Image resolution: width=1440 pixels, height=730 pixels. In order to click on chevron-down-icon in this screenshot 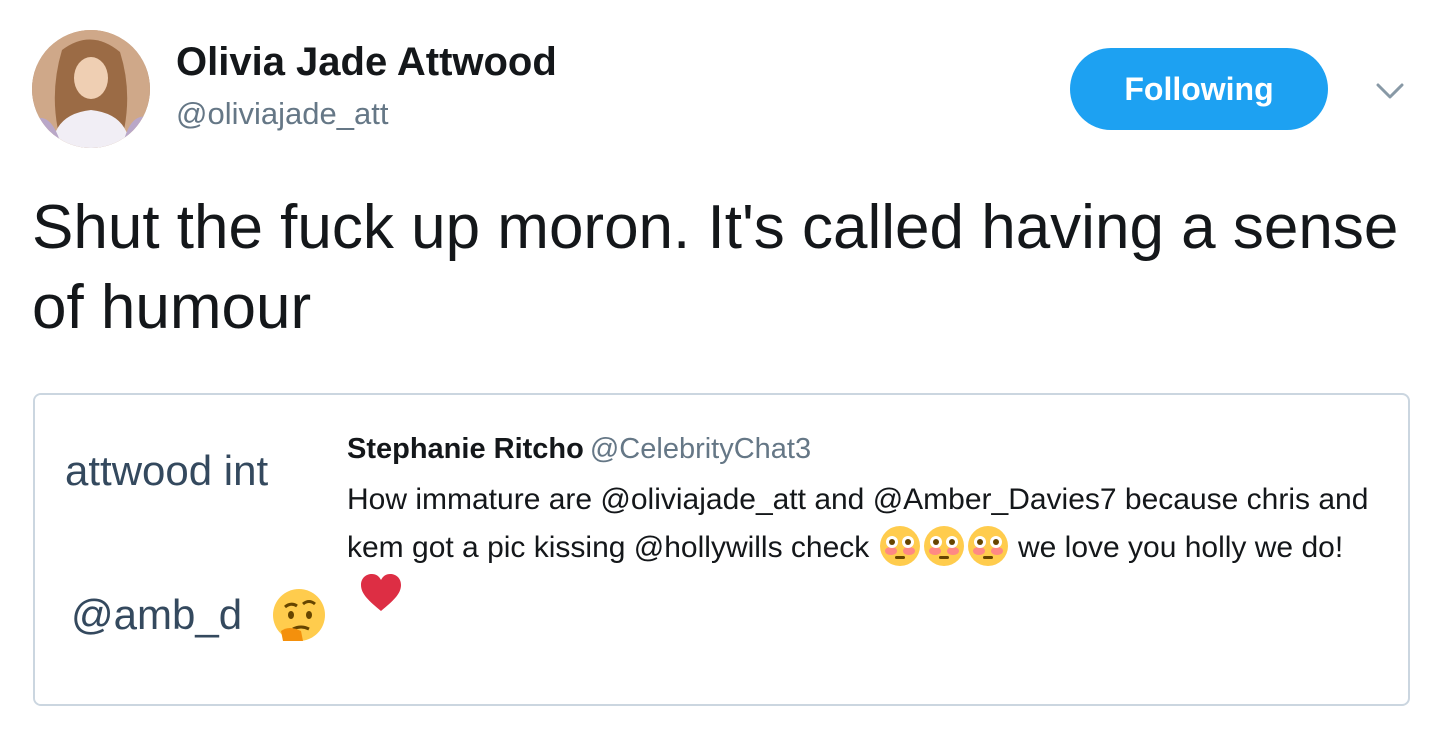, I will do `click(1390, 91)`.